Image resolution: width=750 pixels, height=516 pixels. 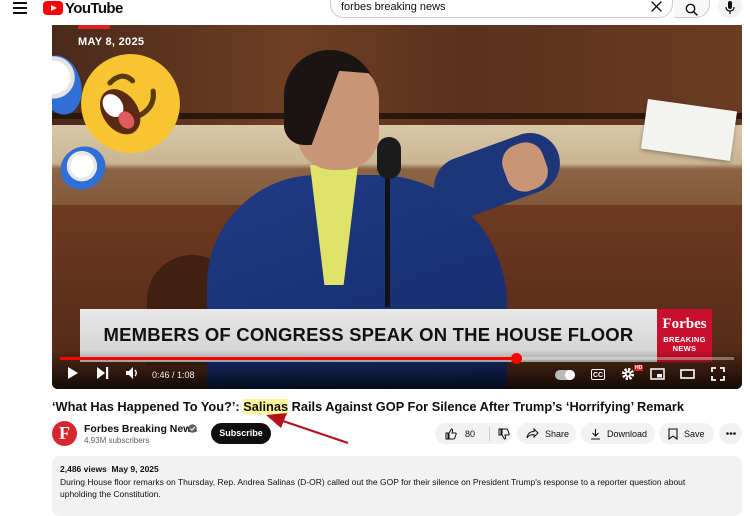 What do you see at coordinates (111, 42) in the screenshot?
I see `date-stamp: MAY 8, 2025` at bounding box center [111, 42].